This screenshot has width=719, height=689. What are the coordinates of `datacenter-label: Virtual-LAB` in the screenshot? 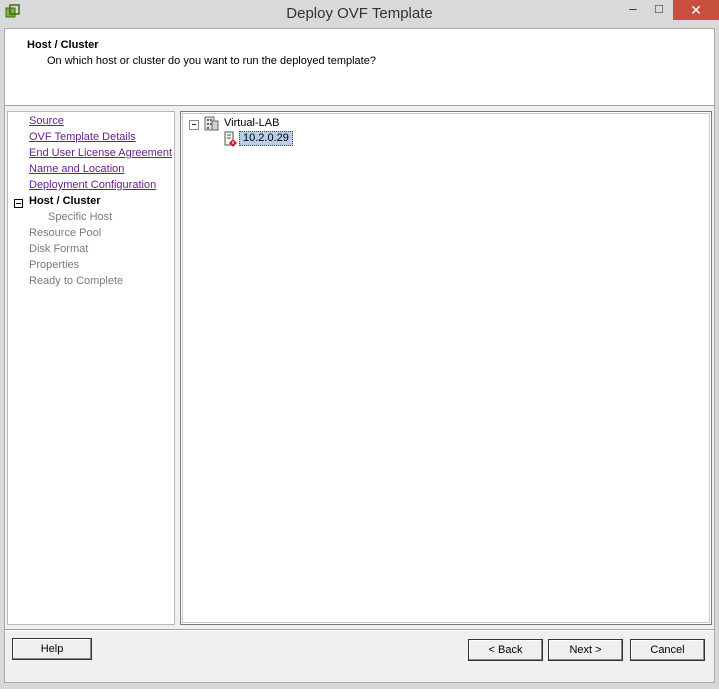 It's located at (251, 123).